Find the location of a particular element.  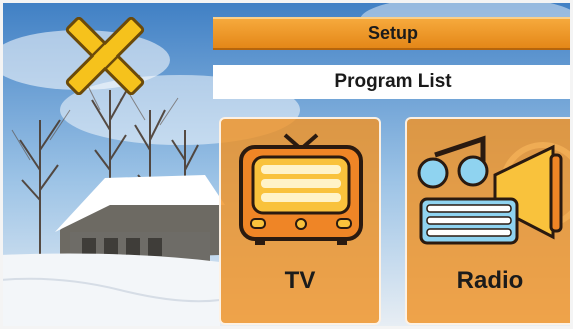

tv-icon is located at coordinates (301, 189).